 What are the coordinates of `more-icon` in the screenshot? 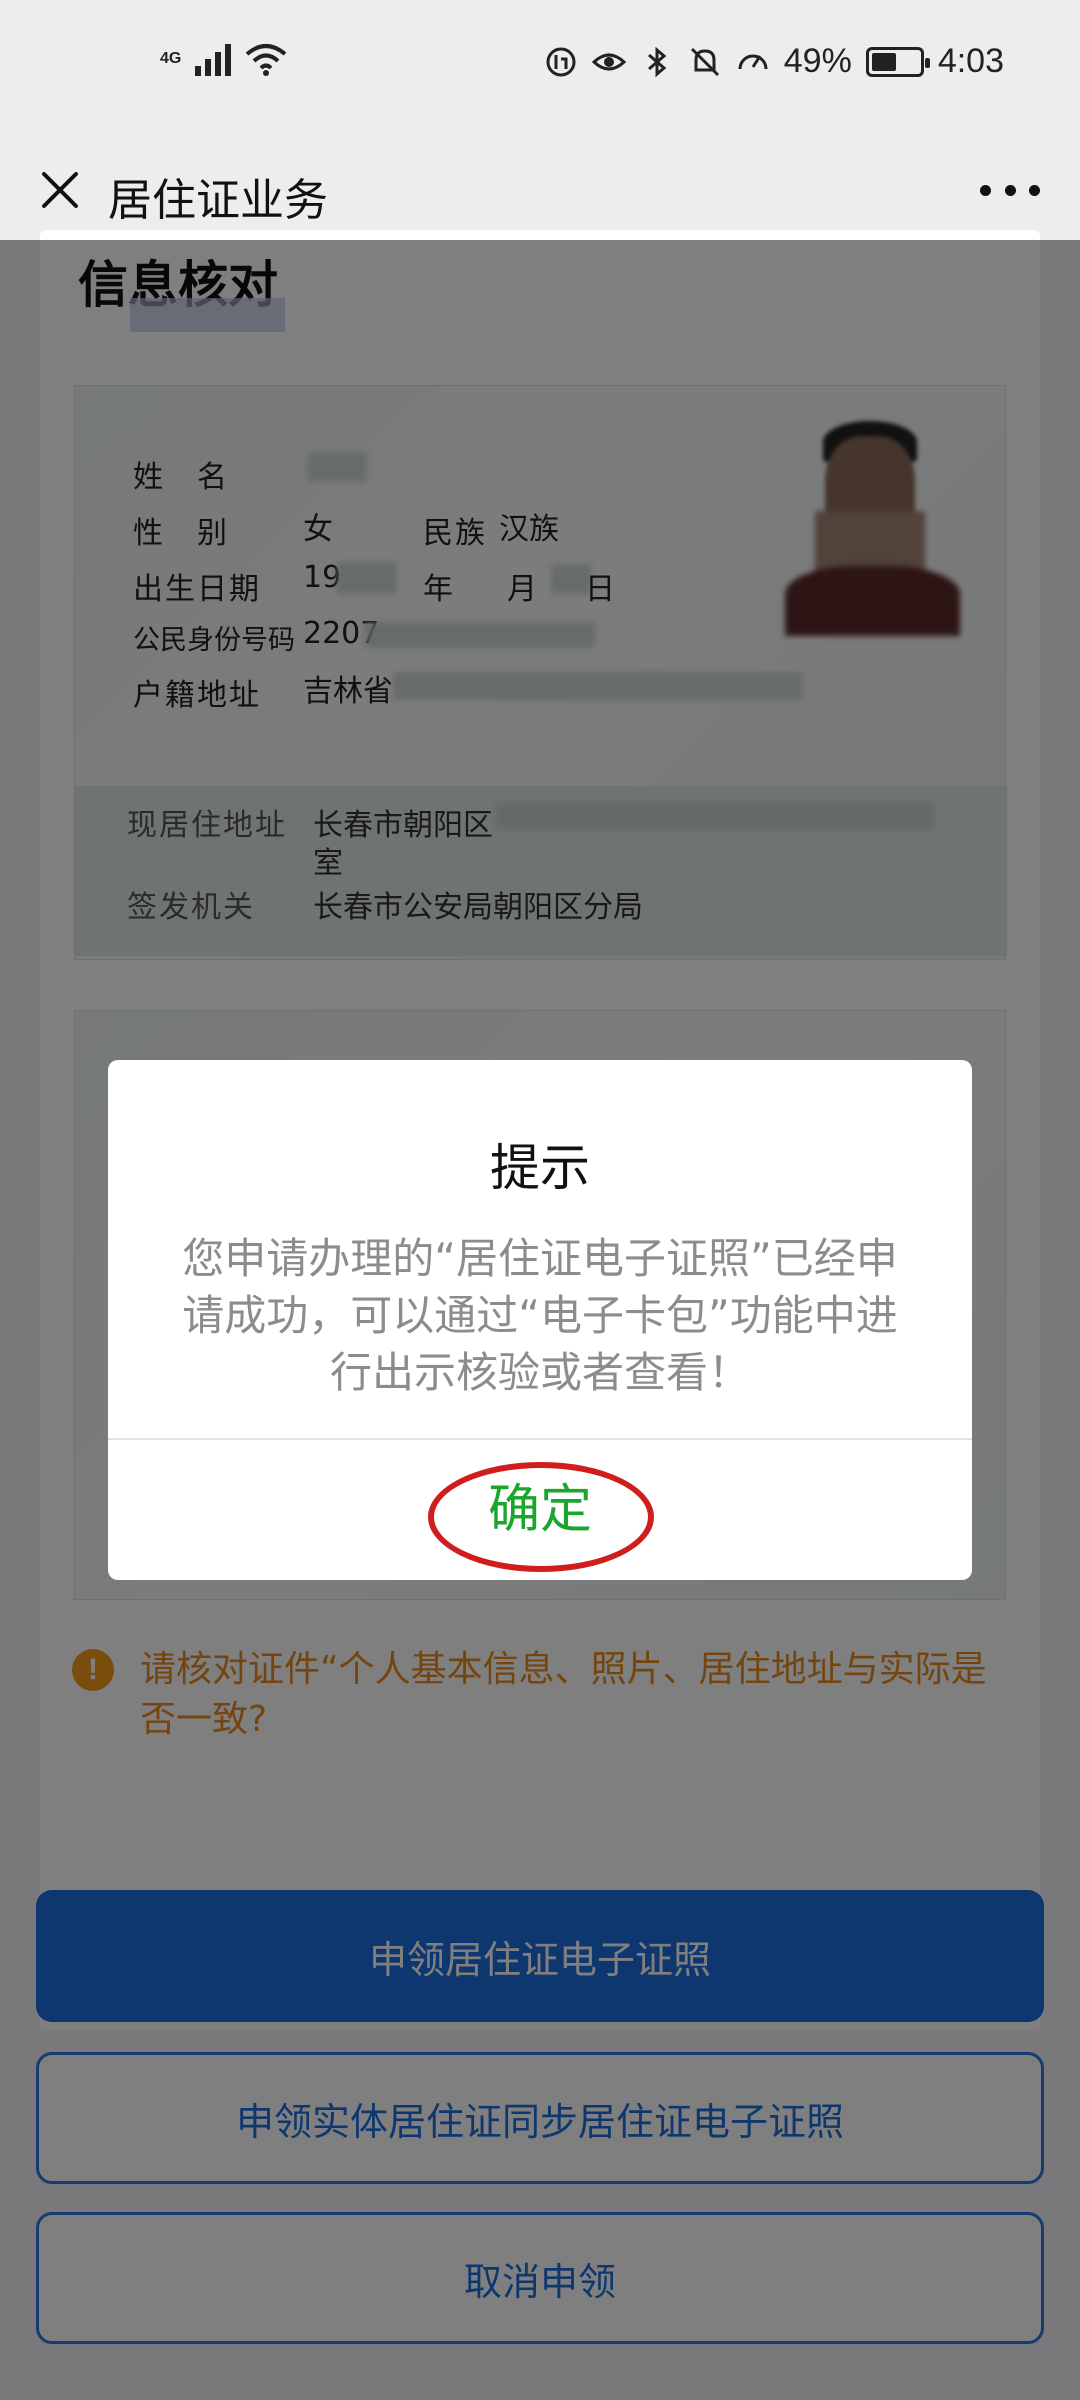 It's located at (1010, 190).